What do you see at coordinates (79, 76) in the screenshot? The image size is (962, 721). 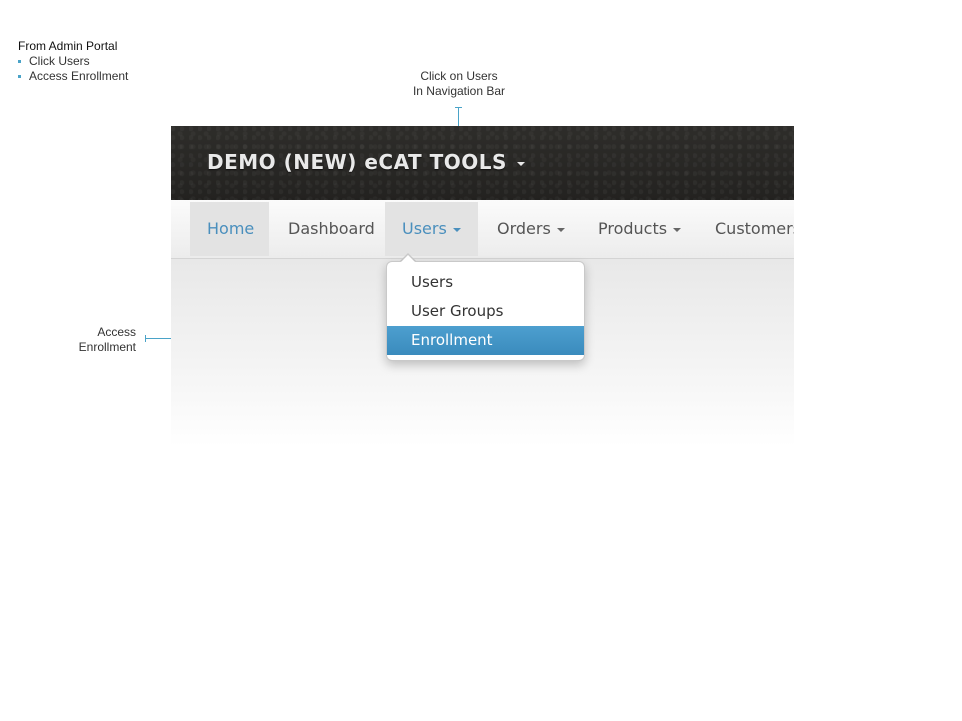 I see `step-label: Access Enrollment` at bounding box center [79, 76].